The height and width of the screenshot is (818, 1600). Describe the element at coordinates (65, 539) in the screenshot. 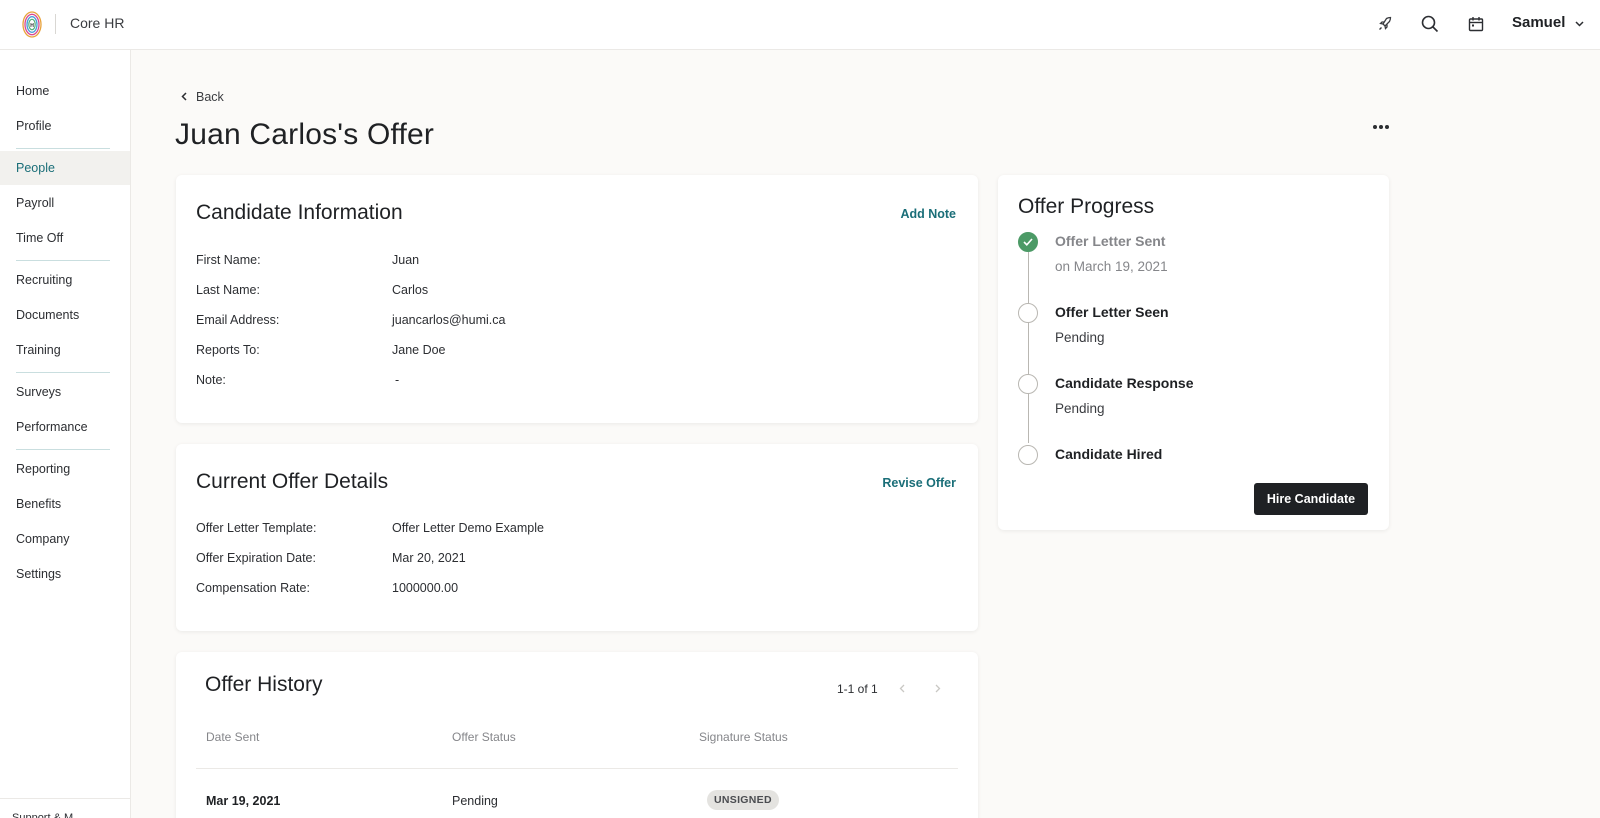

I see `sidebar-item-company: Company` at that location.